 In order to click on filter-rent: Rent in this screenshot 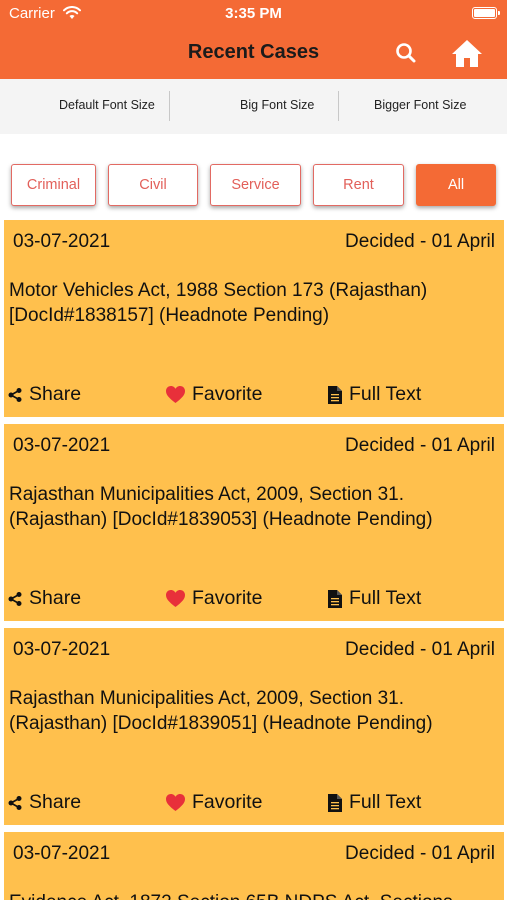, I will do `click(358, 185)`.